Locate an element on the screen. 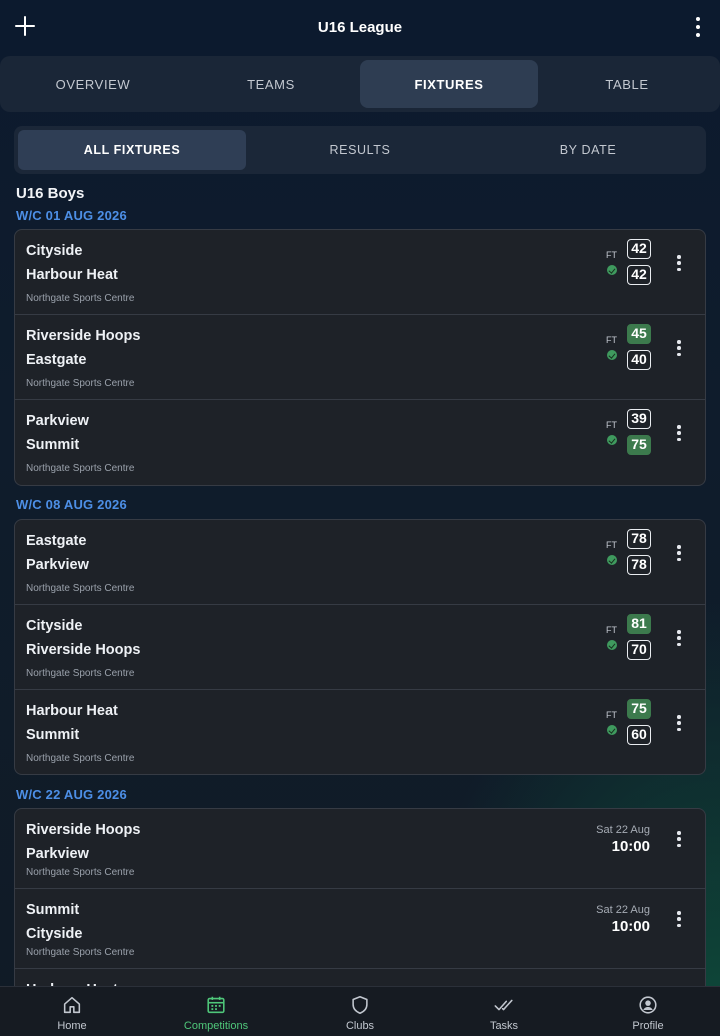 This screenshot has height=1036, width=720. home-score: 45 is located at coordinates (639, 334).